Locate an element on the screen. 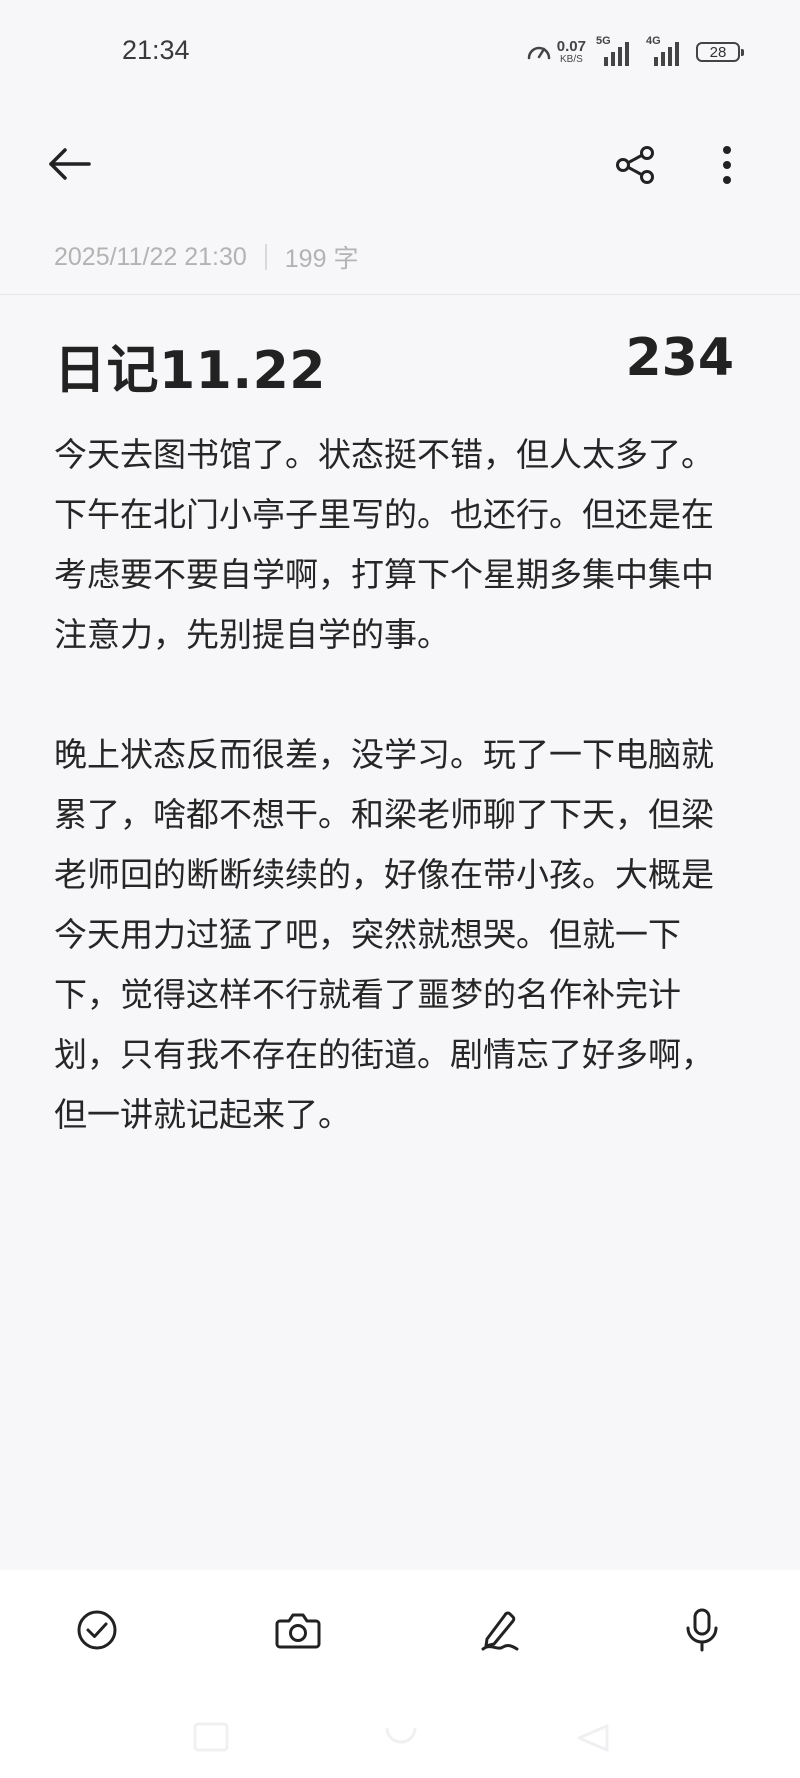 Image resolution: width=800 pixels, height=1778 pixels. bottom-toolbar is located at coordinates (400, 1674).